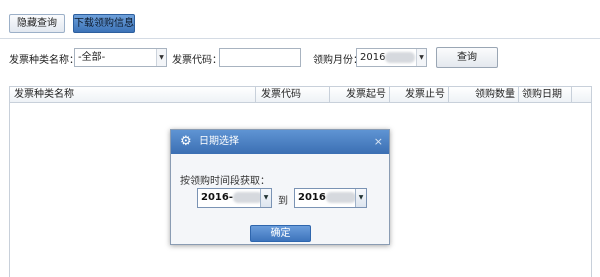  Describe the element at coordinates (467, 57) in the screenshot. I see `query-button: 查询` at that location.